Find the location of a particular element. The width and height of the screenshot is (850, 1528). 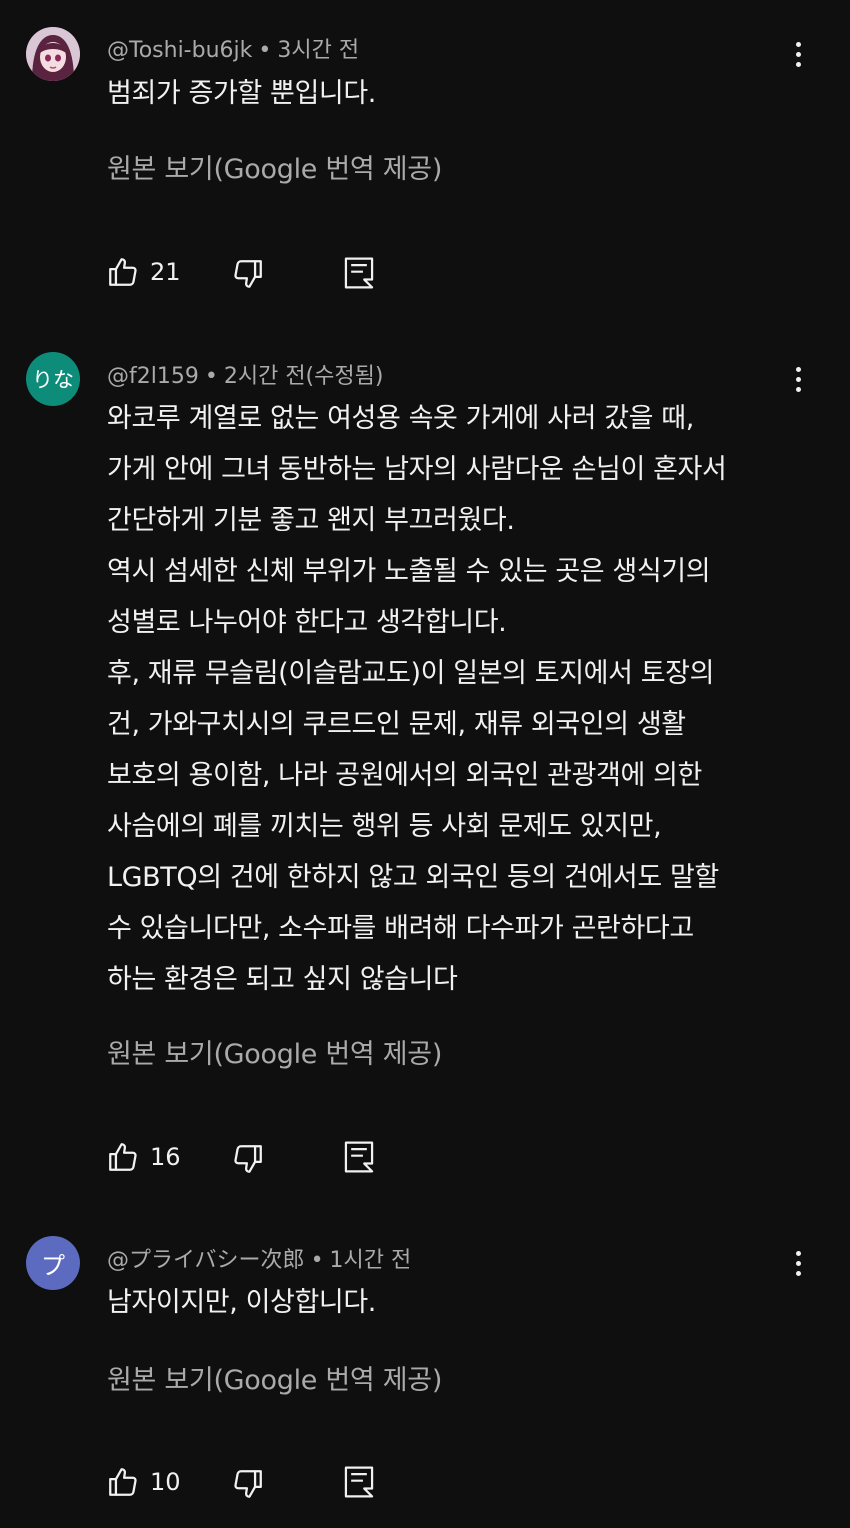

like-count: 16 is located at coordinates (165, 1157).